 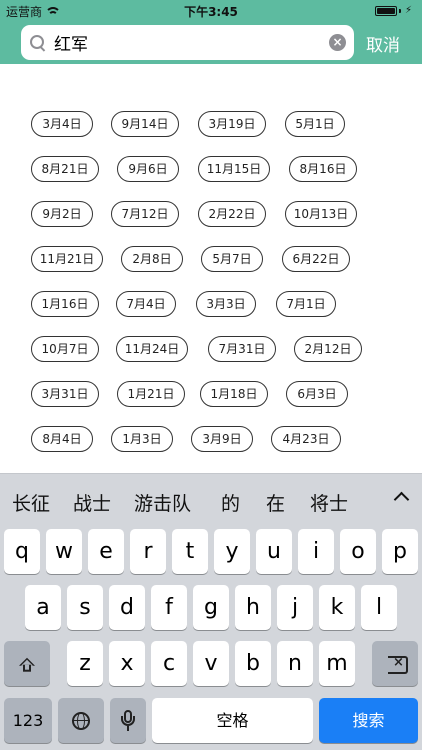 I want to click on key-r: r, so click(x=148, y=551).